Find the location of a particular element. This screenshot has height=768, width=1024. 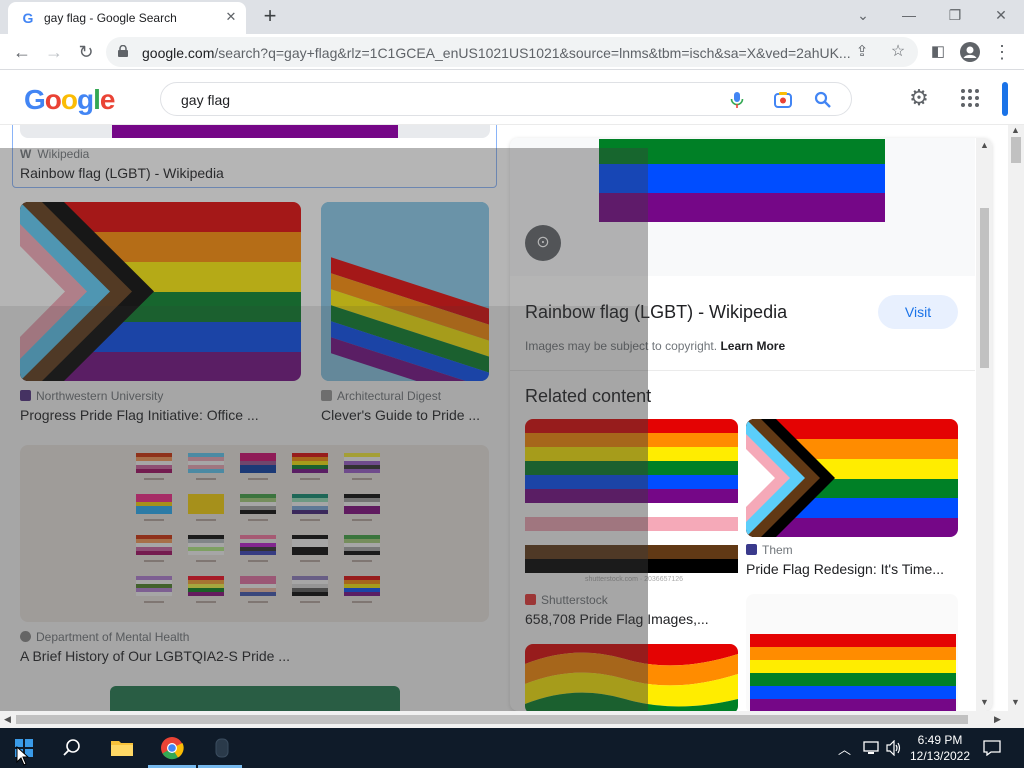

google-apps-icon is located at coordinates (970, 98).